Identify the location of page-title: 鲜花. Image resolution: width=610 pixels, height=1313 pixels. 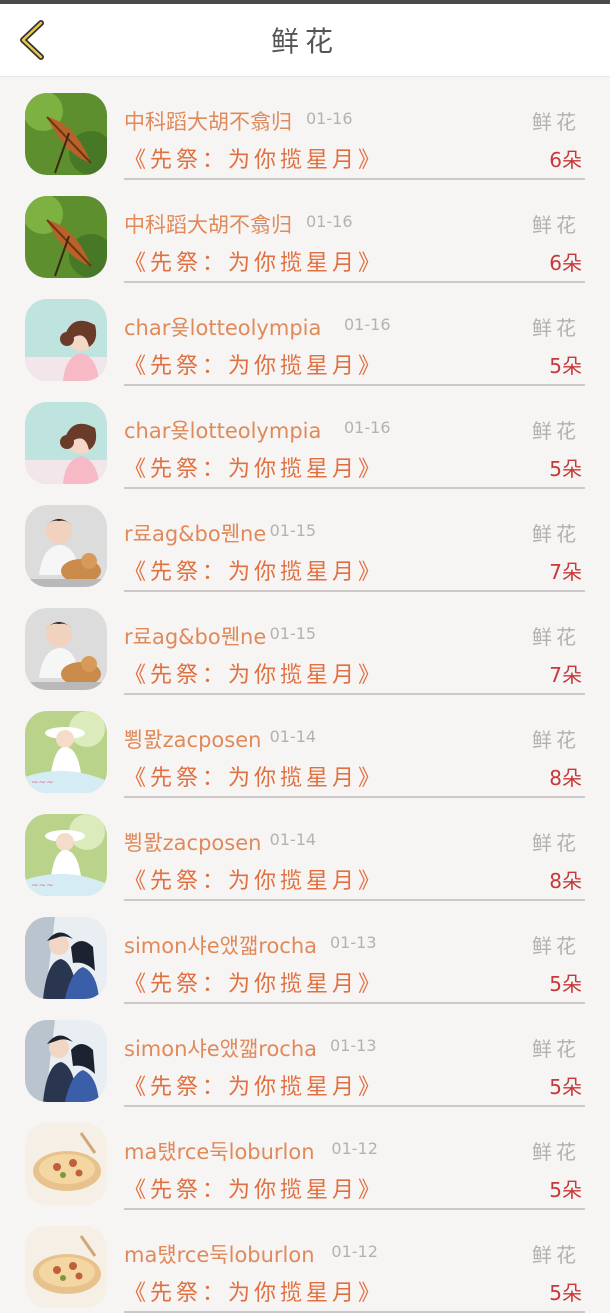
(304, 41).